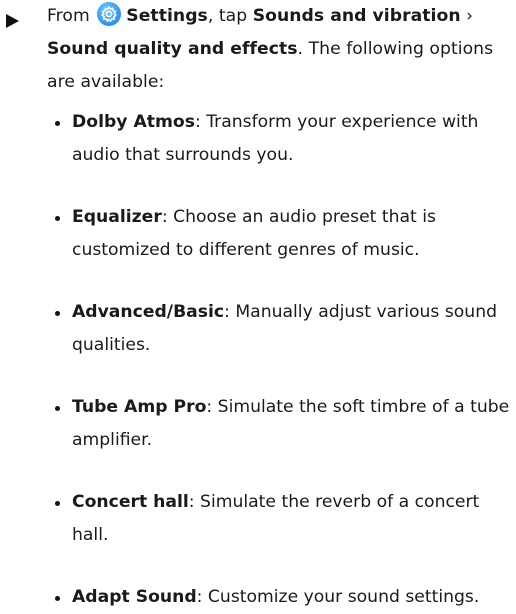 This screenshot has height=614, width=516. Describe the element at coordinates (338, 597) in the screenshot. I see `option-description: : Customize your sound settings.` at that location.